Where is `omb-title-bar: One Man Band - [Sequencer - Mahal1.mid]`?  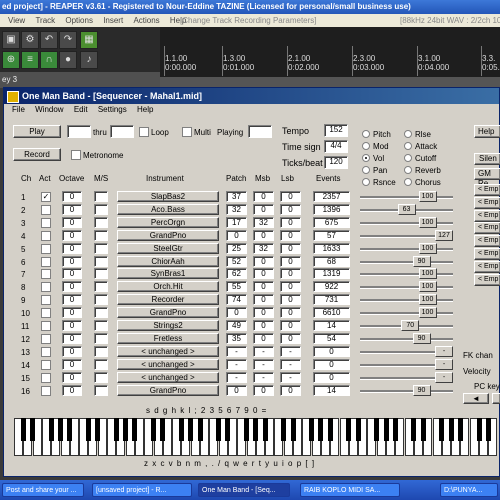 omb-title-bar: One Man Band - [Sequencer - Mahal1.mid] is located at coordinates (251, 96).